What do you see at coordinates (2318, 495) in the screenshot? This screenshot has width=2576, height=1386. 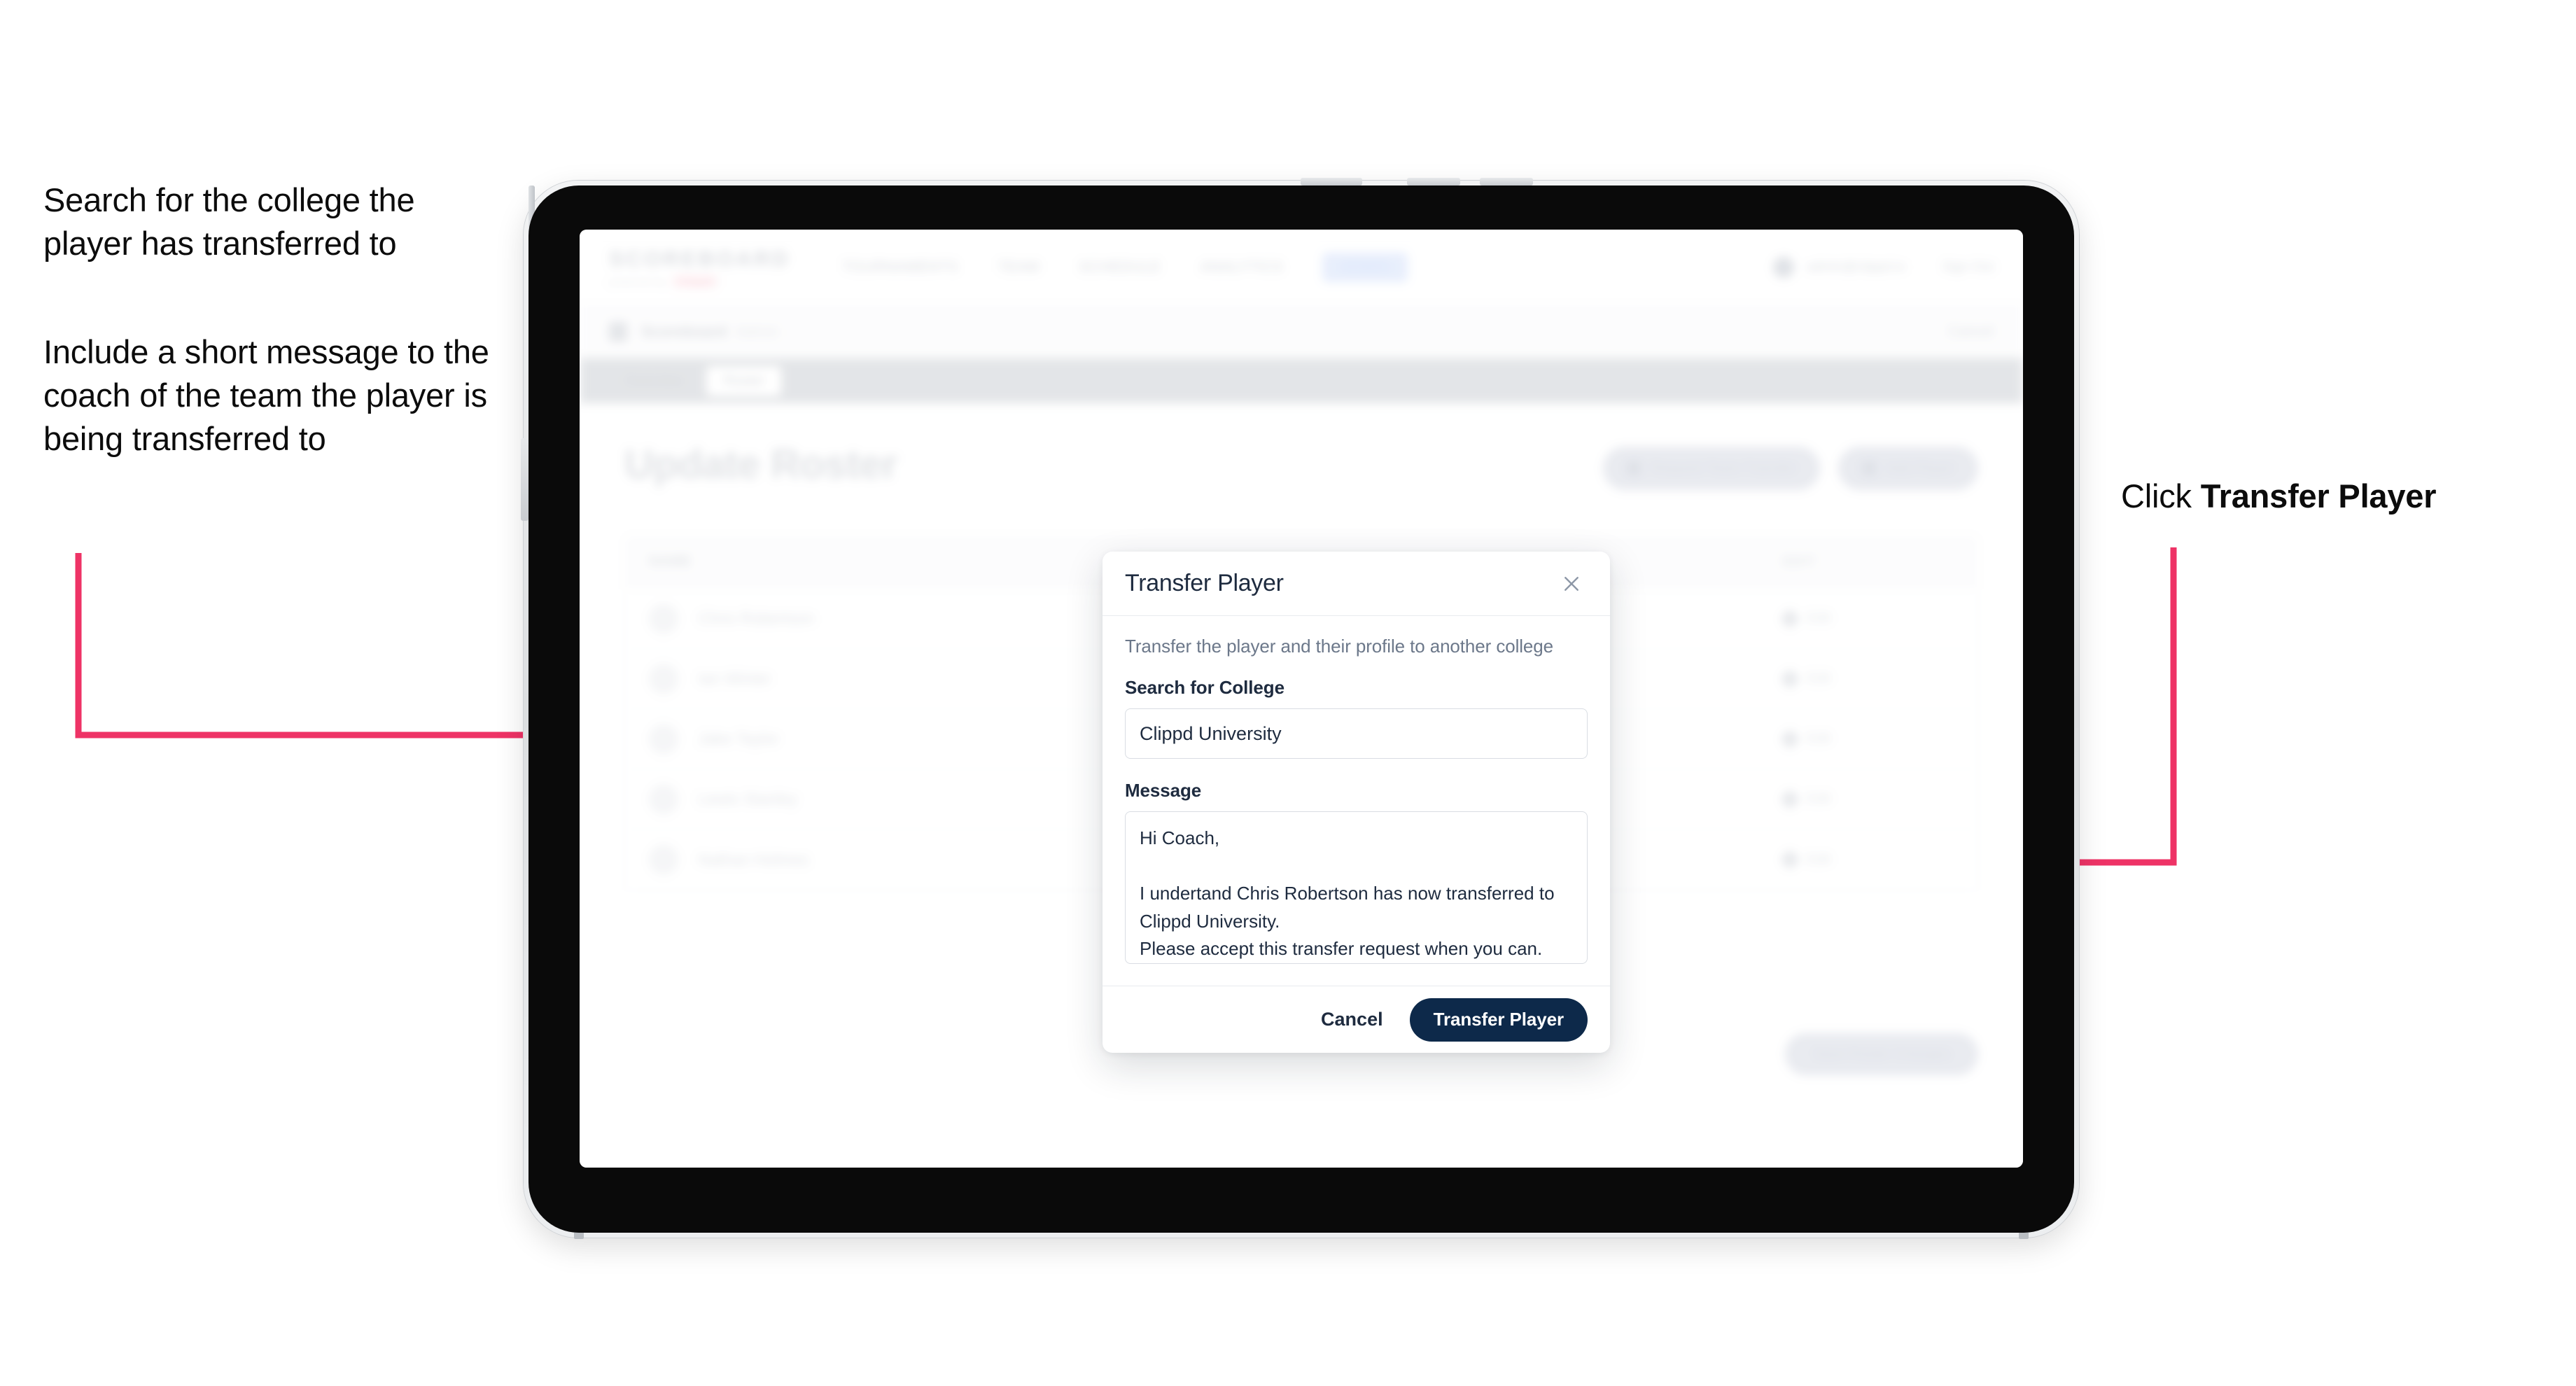 I see `annotation-right-bold: Transfer Player` at bounding box center [2318, 495].